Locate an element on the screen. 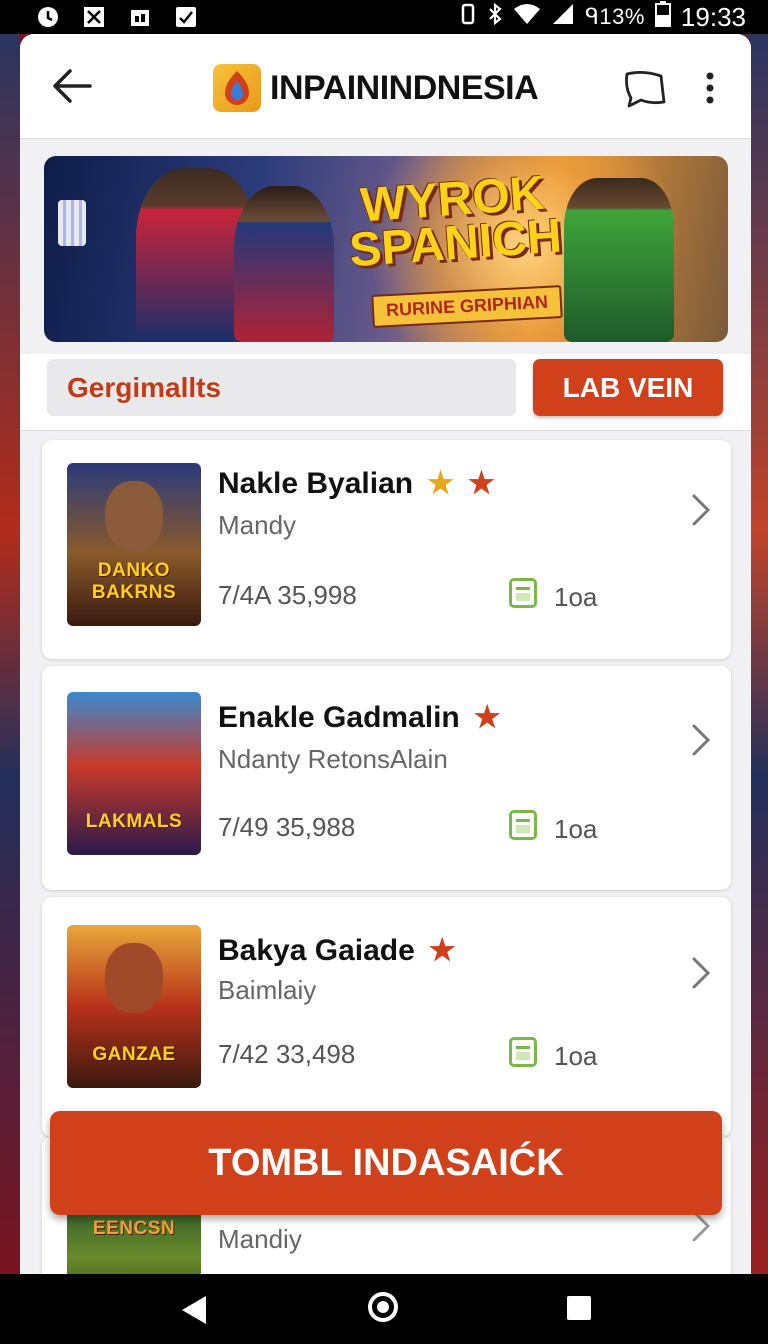 The image size is (768, 1344). more-vert-icon is located at coordinates (710, 88).